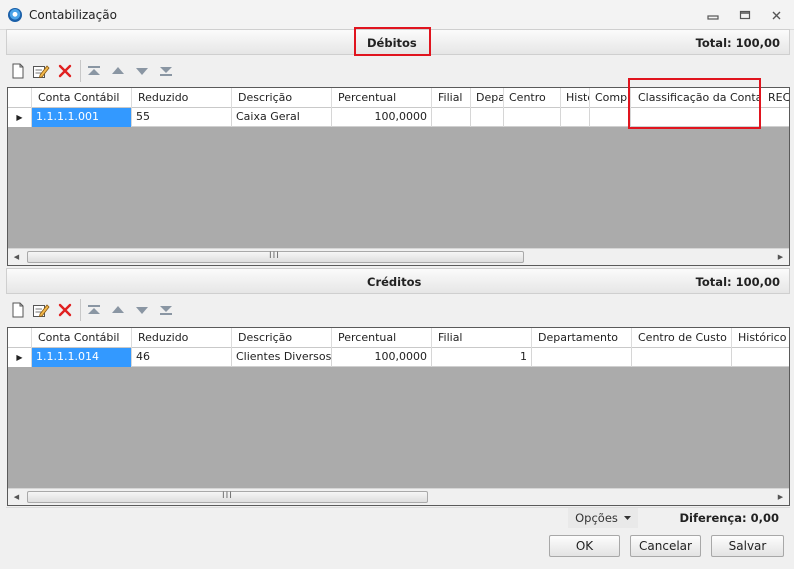 This screenshot has height=569, width=794. I want to click on ok-button: OK, so click(584, 546).